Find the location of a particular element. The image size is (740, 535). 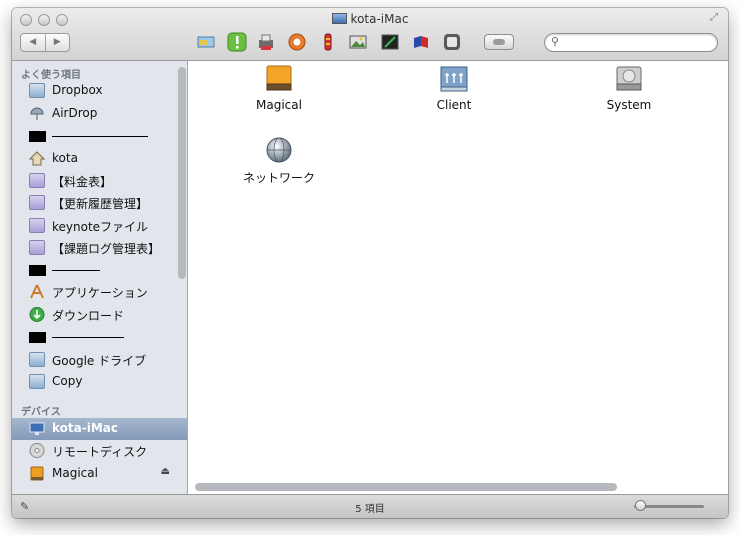

photo-app-icon is located at coordinates (358, 42).